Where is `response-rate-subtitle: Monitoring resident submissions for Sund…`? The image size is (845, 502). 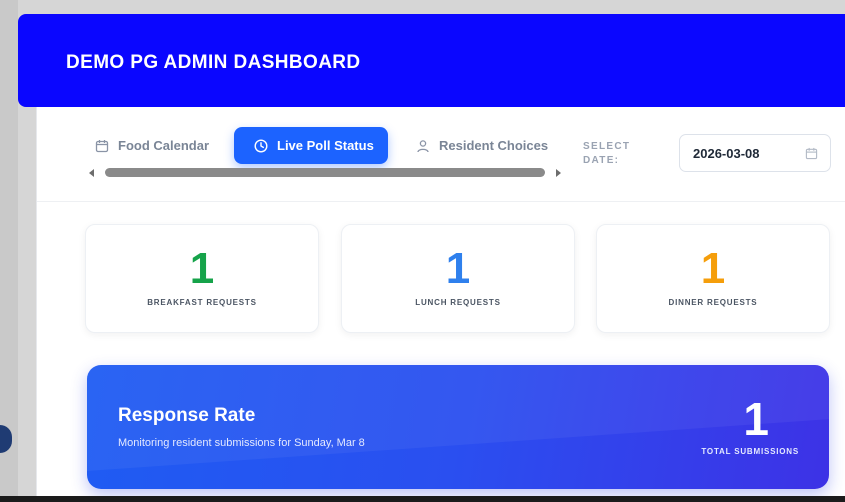 response-rate-subtitle: Monitoring resident submissions for Sund… is located at coordinates (241, 443).